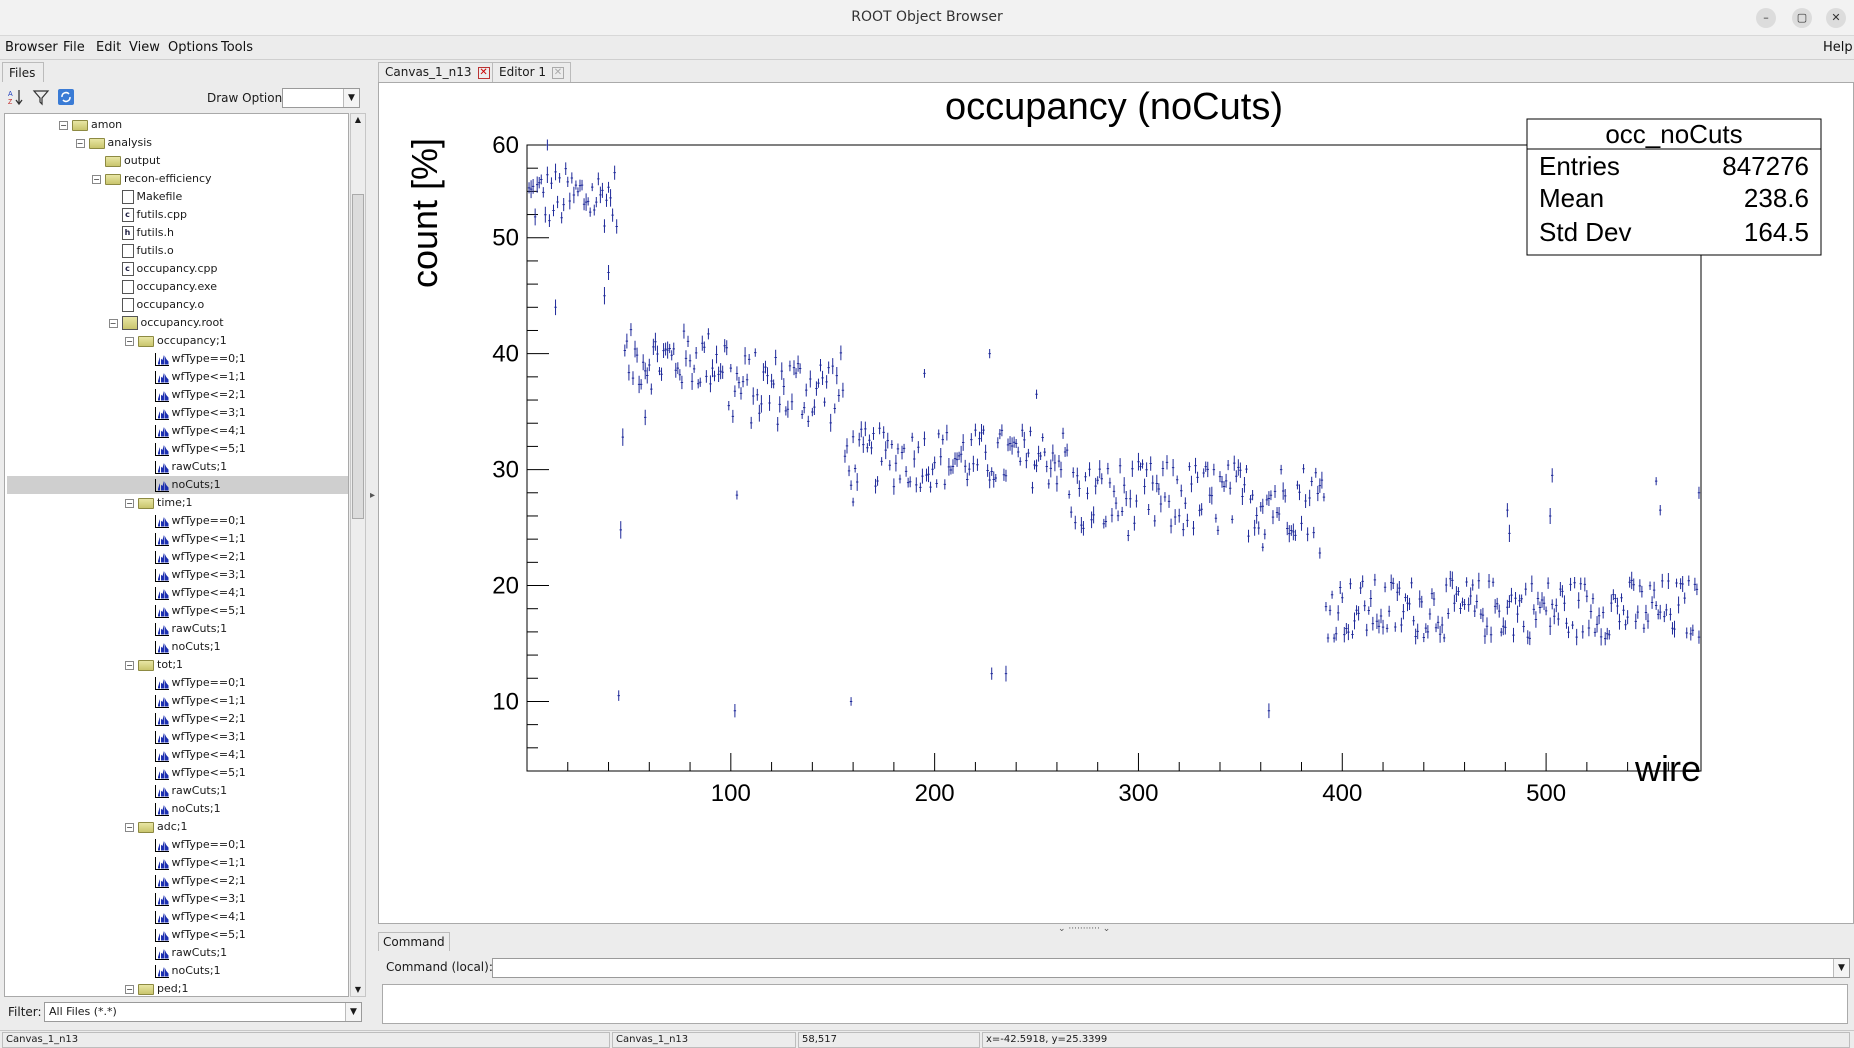  Describe the element at coordinates (16, 98) in the screenshot. I see `sort-icon: AZ` at that location.